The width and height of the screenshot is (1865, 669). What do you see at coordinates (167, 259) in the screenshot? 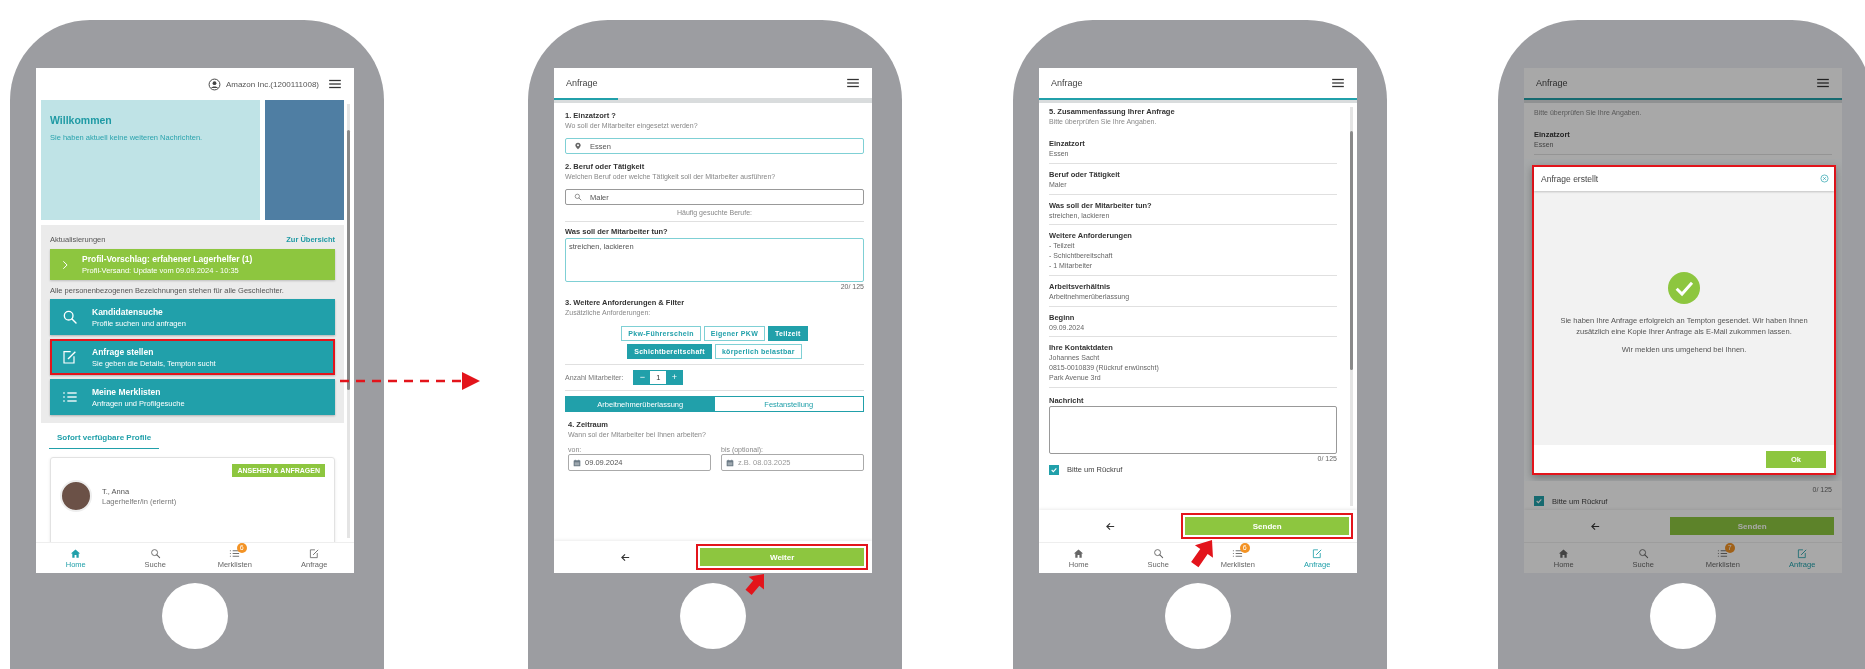
I see `card-title: Profil-Vorschlag: erfahener Lagerhelfer (1)` at bounding box center [167, 259].